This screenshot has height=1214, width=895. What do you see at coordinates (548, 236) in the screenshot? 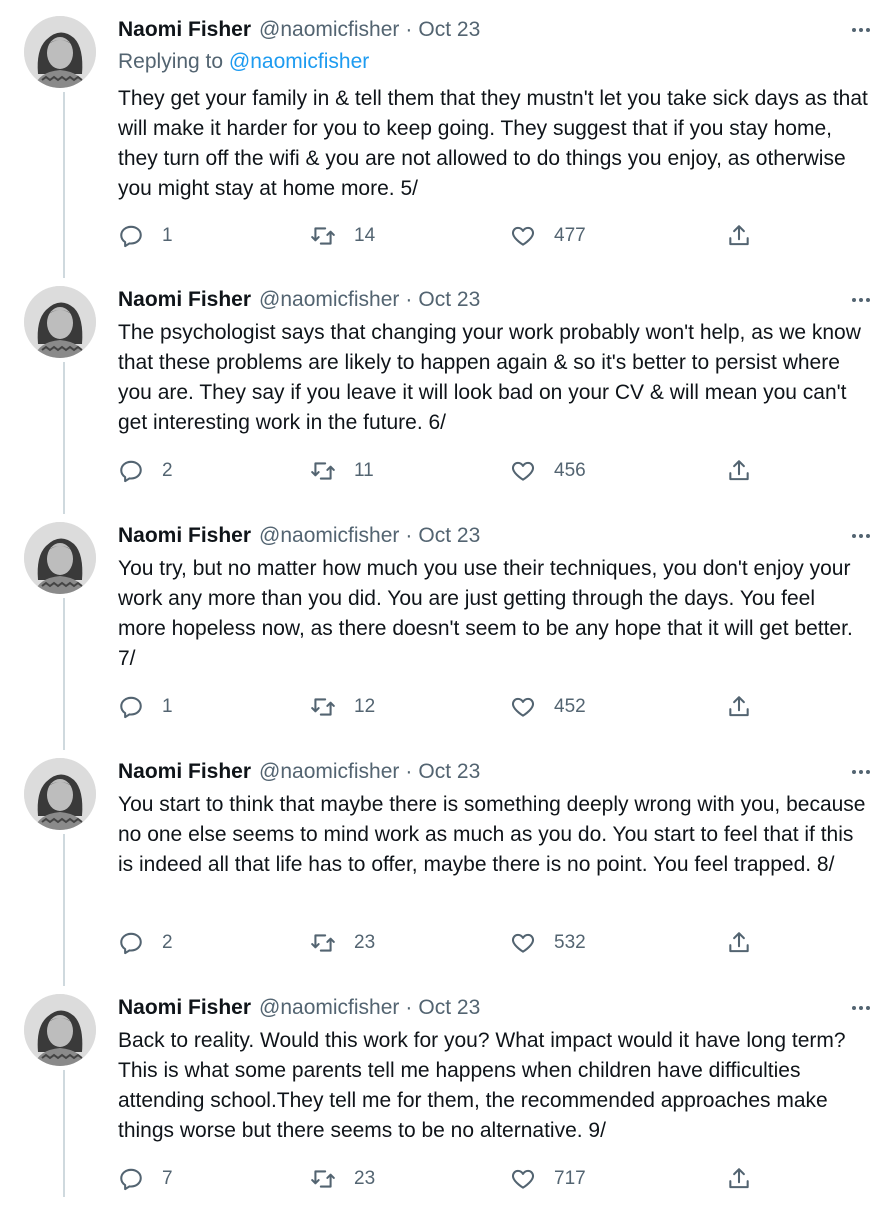
I see `like-button: 477` at bounding box center [548, 236].